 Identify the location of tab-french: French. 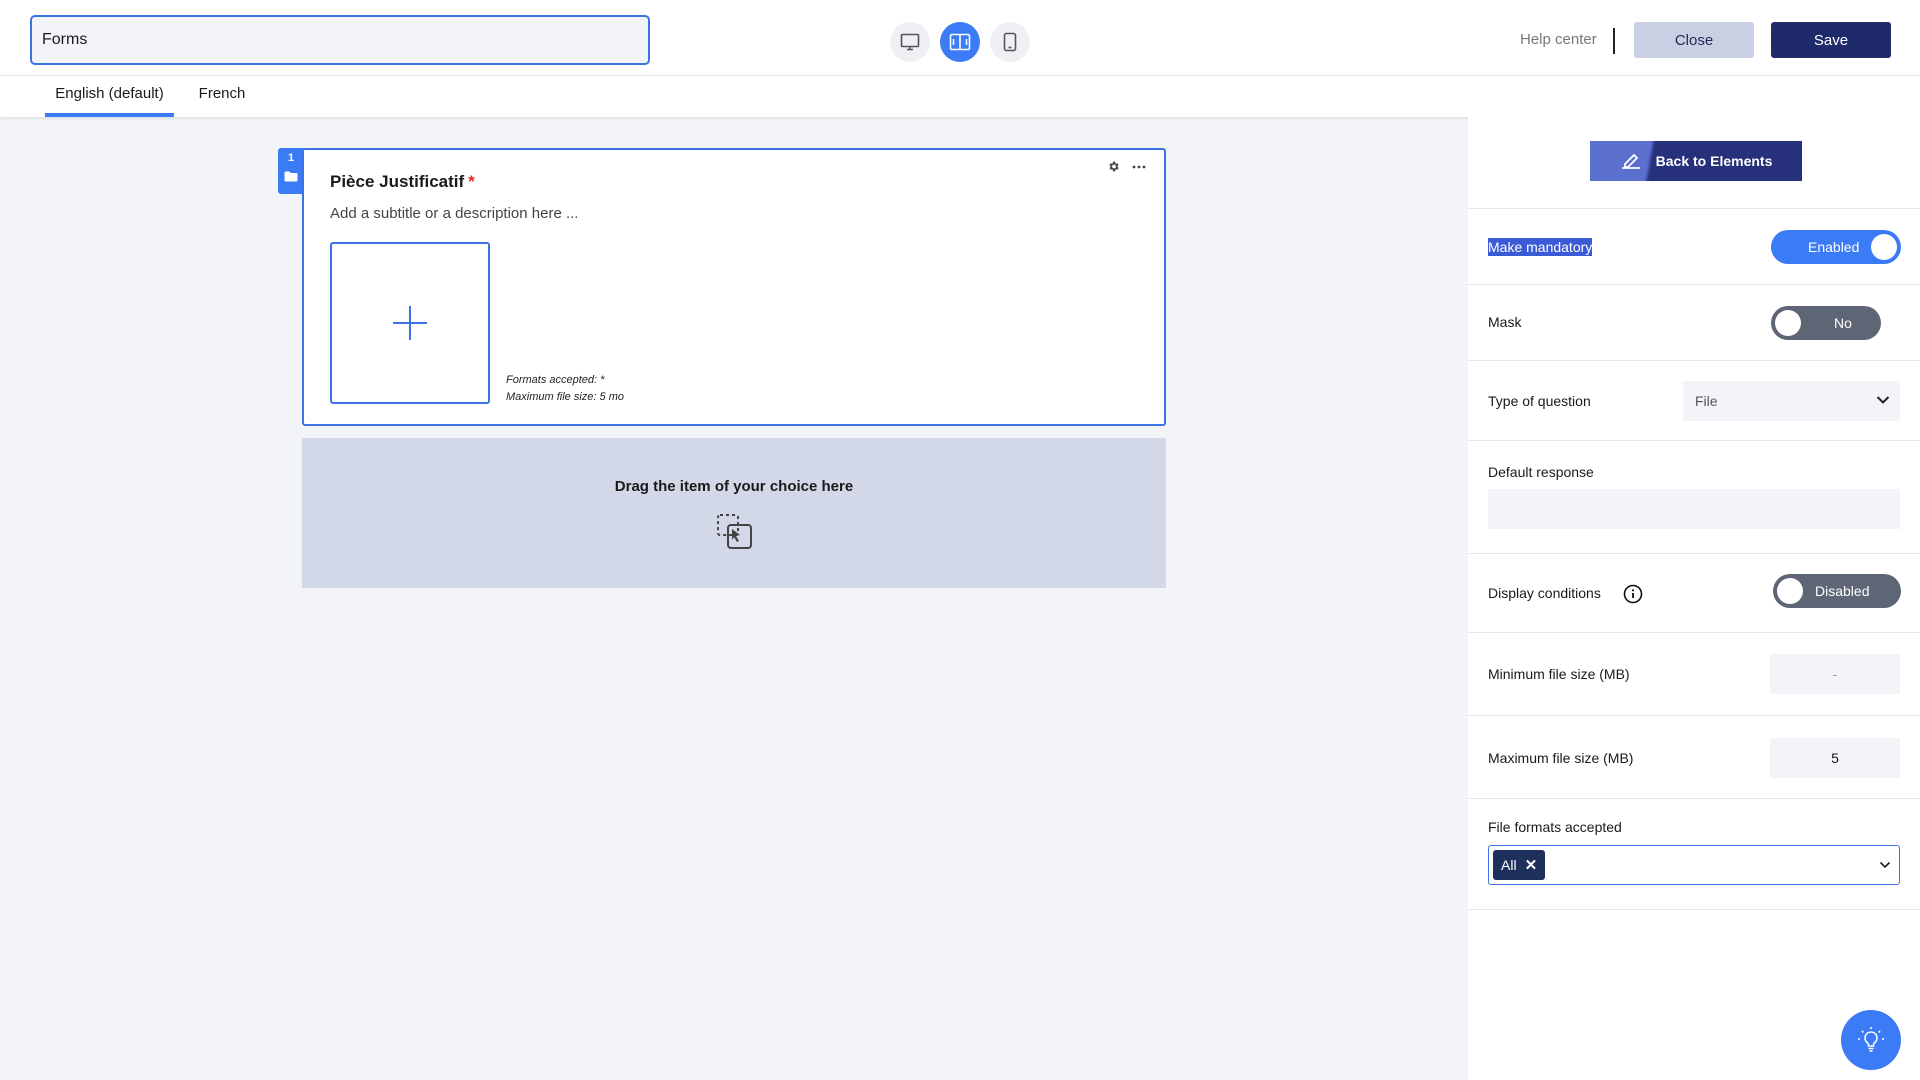
(222, 96).